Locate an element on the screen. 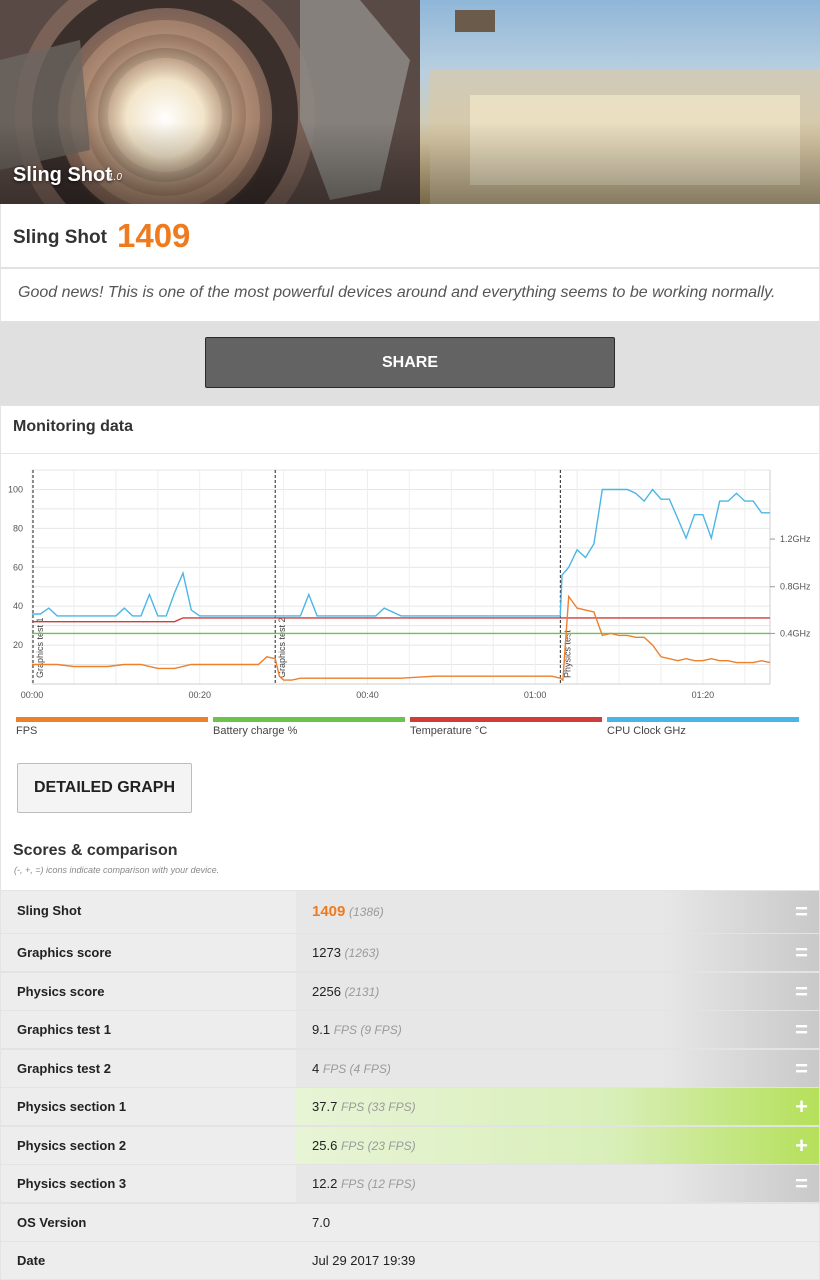 This screenshot has height=1280, width=820. score-value-main: 7.0 is located at coordinates (321, 1222).